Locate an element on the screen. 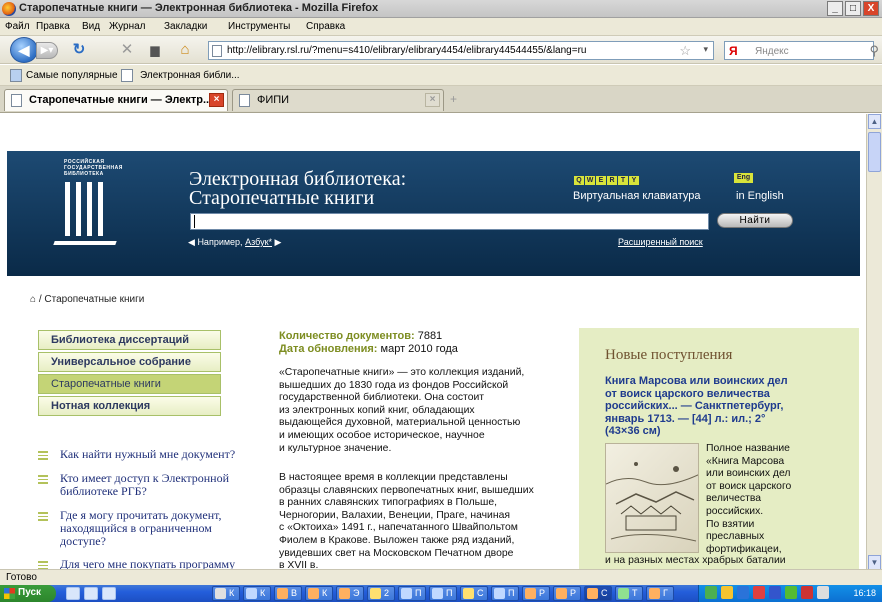  find-button: Найти is located at coordinates (755, 220).